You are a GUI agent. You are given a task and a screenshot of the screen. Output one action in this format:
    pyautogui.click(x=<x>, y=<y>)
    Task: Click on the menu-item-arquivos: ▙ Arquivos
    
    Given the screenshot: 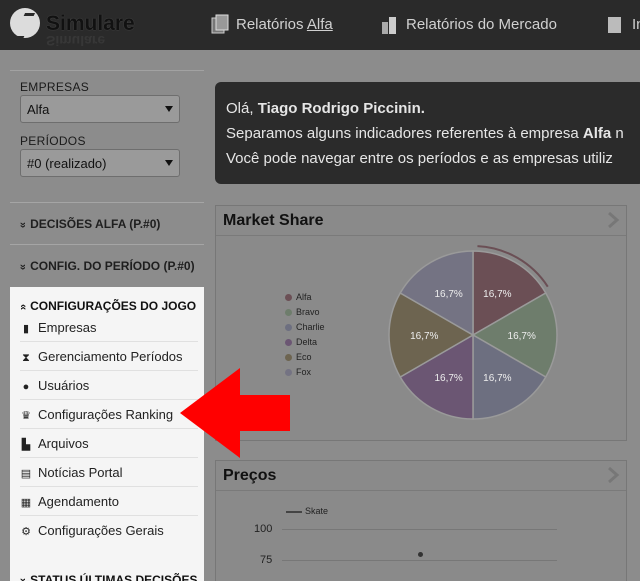 What is the action you would take?
    pyautogui.click(x=109, y=443)
    